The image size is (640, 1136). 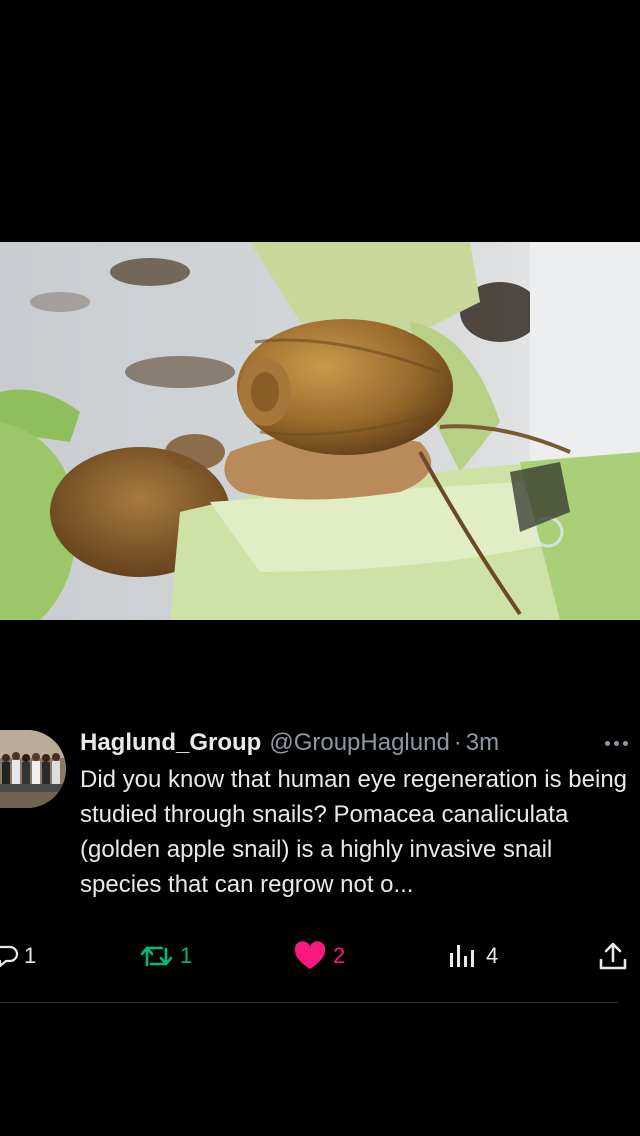 What do you see at coordinates (156, 956) in the screenshot?
I see `retweet-icon` at bounding box center [156, 956].